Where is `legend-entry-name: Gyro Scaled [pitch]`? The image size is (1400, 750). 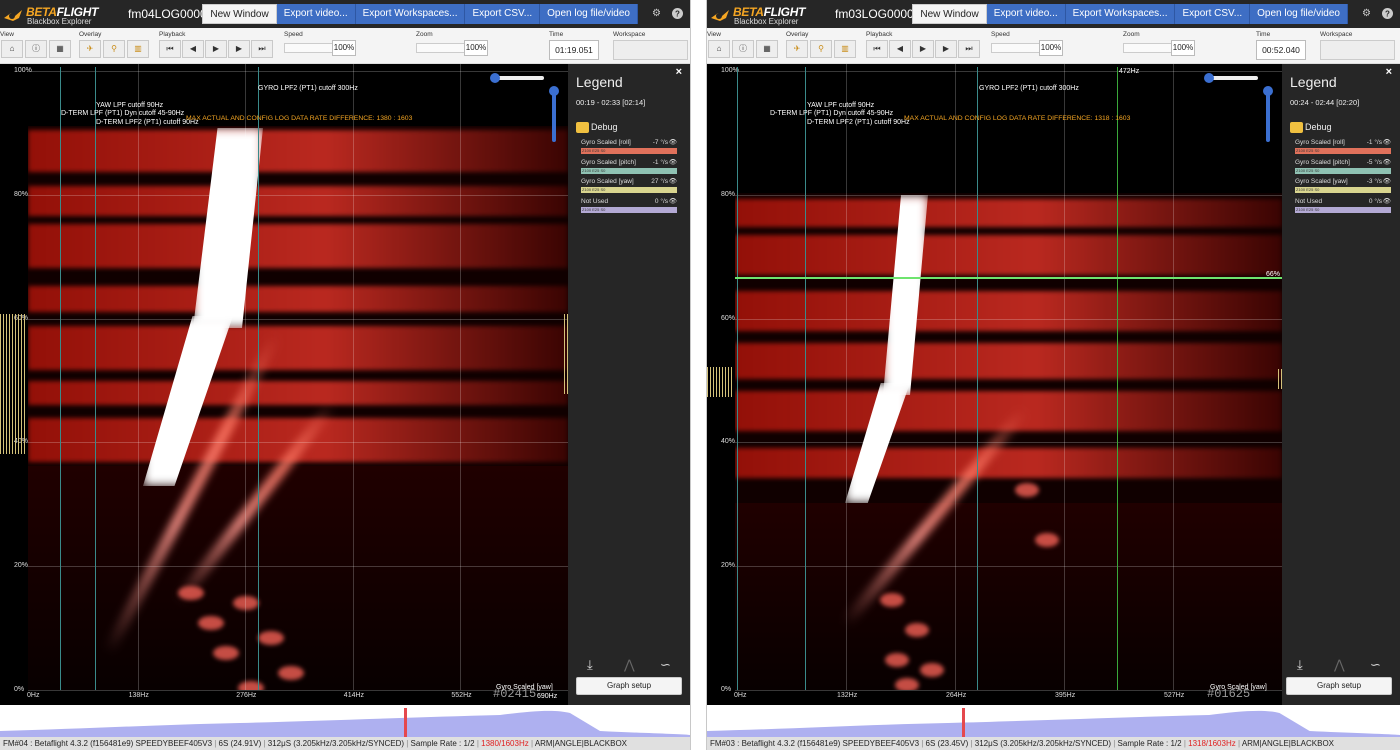
legend-entry-name: Gyro Scaled [pitch] is located at coordinates (1322, 162).